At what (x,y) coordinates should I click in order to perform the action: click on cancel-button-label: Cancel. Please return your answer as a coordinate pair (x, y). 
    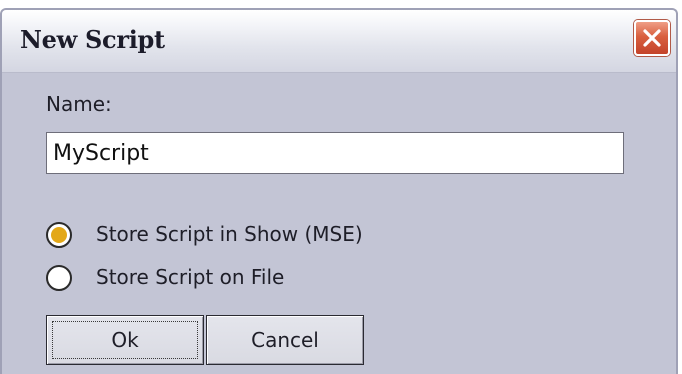
    Looking at the image, I should click on (285, 340).